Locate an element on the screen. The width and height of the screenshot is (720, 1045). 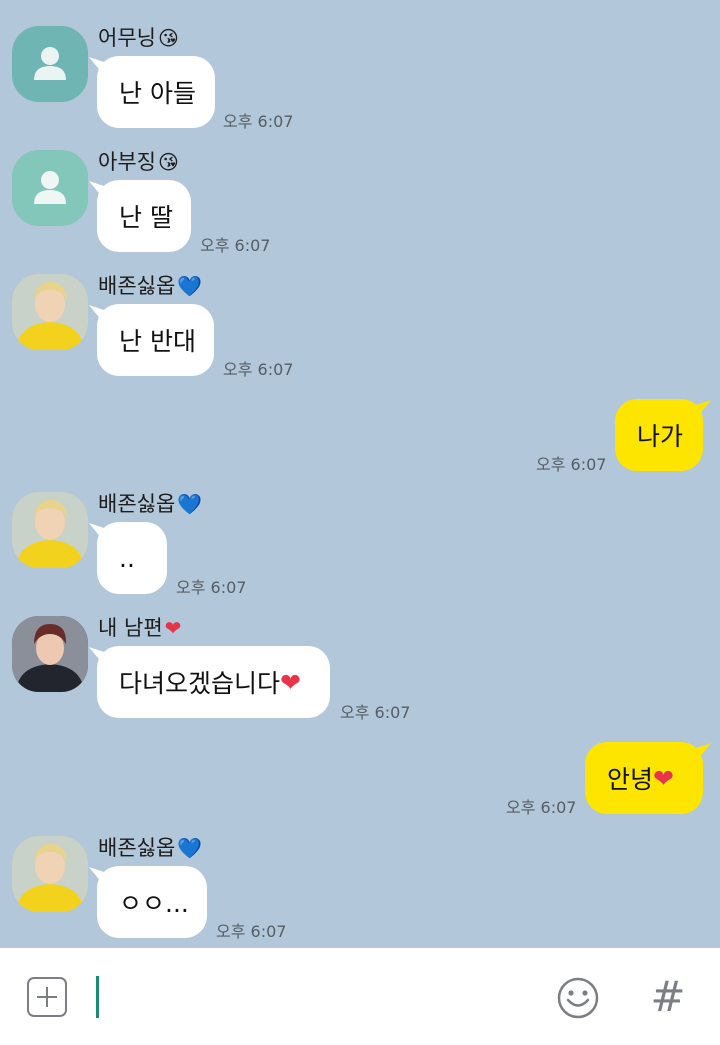
message-bubble: 난 아들 is located at coordinates (156, 92).